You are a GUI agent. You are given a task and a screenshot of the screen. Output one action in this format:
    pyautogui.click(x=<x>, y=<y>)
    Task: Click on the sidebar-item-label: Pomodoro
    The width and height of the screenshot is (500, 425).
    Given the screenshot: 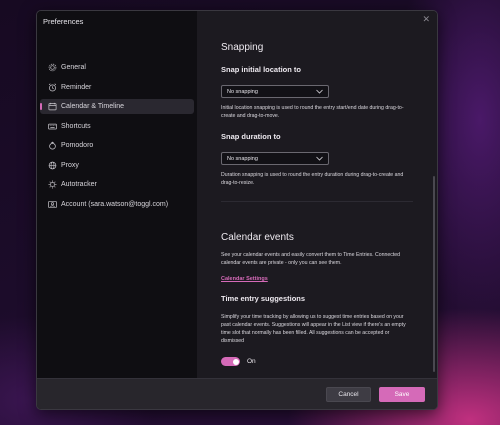 What is the action you would take?
    pyautogui.click(x=77, y=145)
    